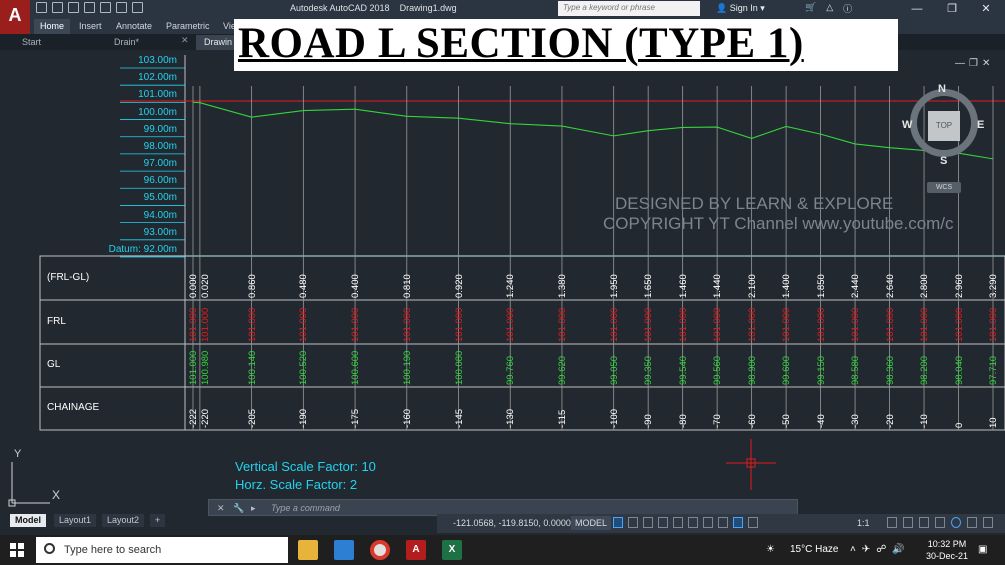 The height and width of the screenshot is (565, 1005). What do you see at coordinates (308, 550) in the screenshot?
I see `file-explorer-icon` at bounding box center [308, 550].